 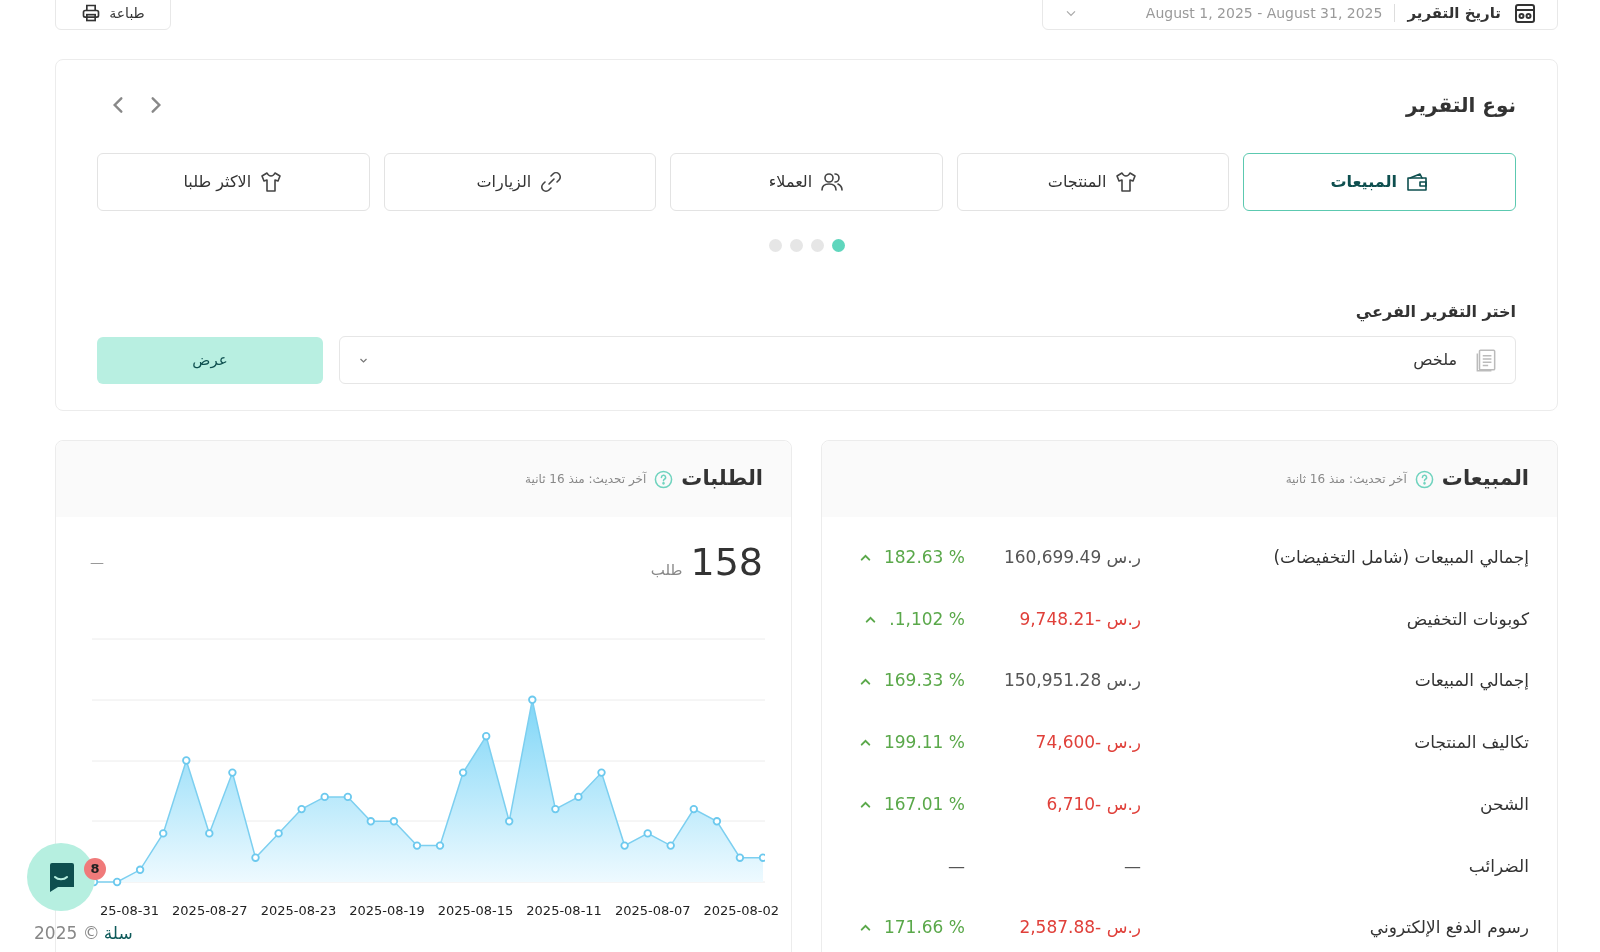 I want to click on printer-icon, so click(x=91, y=13).